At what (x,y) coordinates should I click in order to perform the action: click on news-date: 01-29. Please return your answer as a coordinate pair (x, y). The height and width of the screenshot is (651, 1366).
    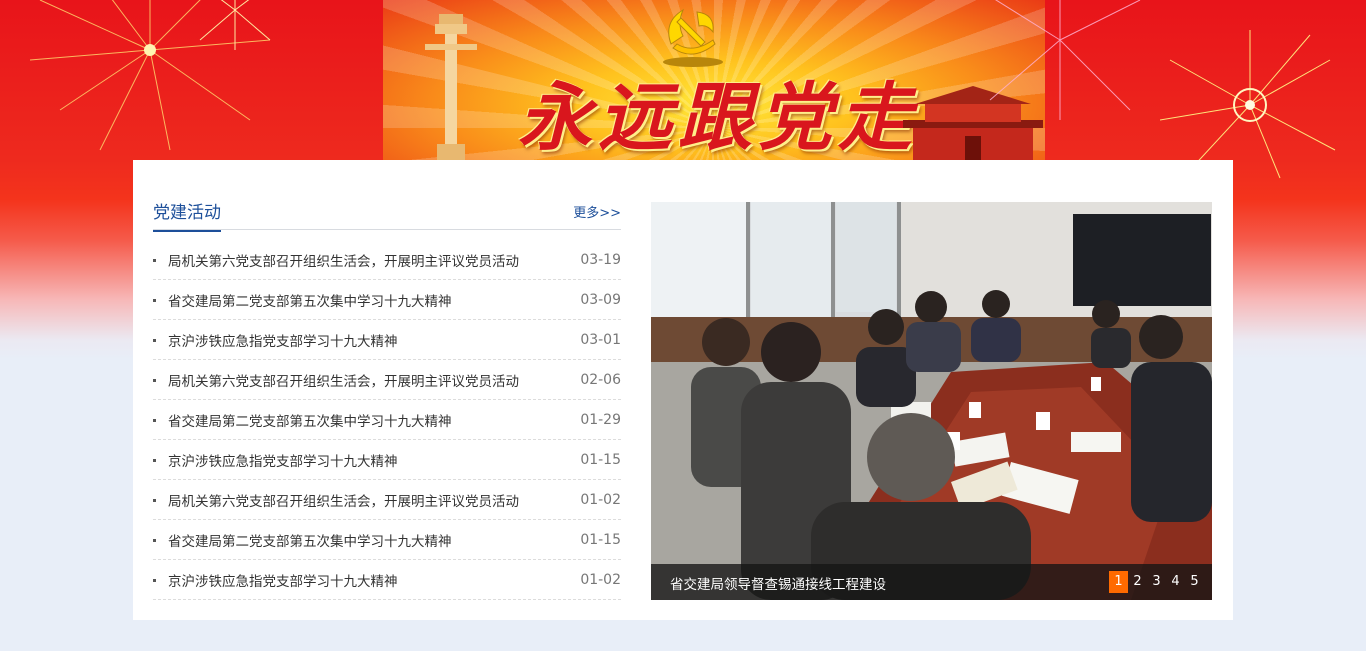
    Looking at the image, I should click on (600, 419).